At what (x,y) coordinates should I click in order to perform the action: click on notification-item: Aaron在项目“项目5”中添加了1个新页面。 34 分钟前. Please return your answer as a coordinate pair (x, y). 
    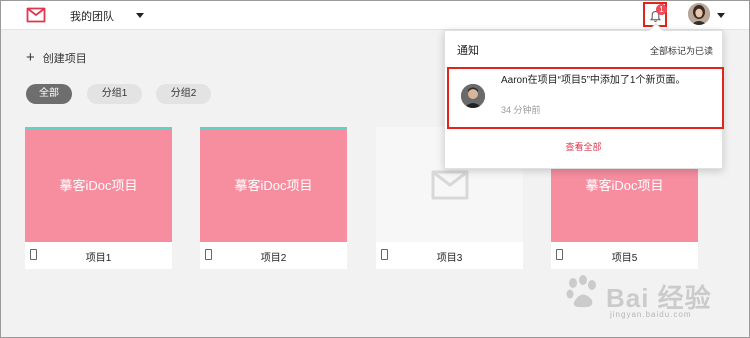
    Looking at the image, I should click on (585, 98).